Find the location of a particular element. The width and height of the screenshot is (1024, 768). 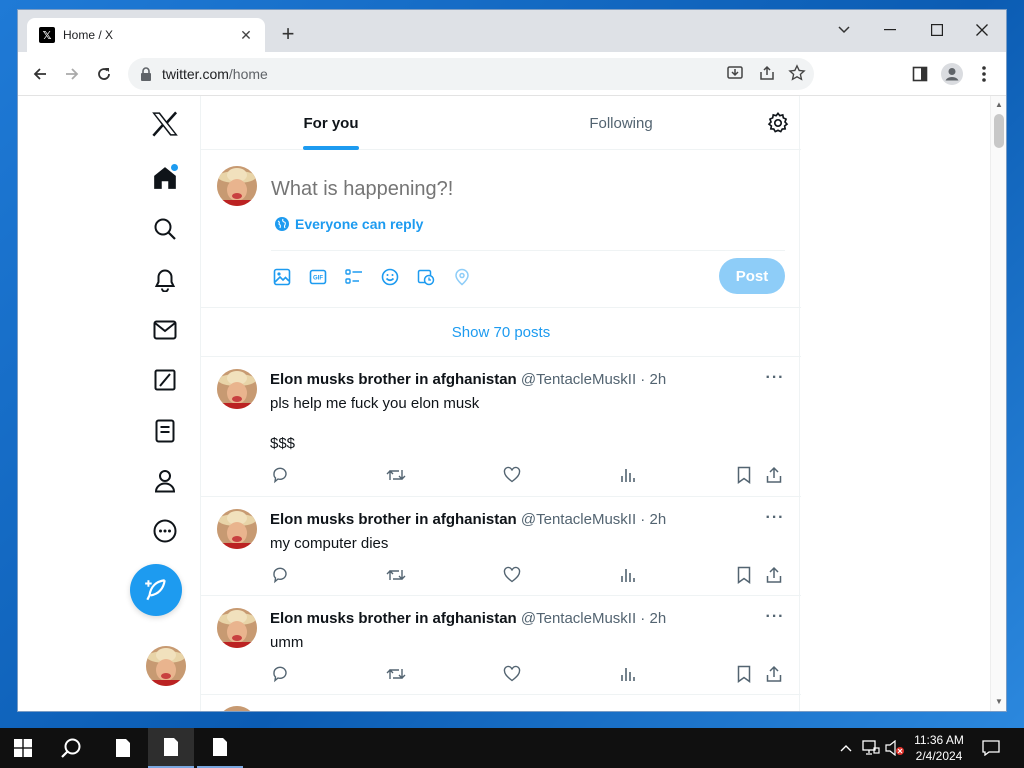

tab-close-icon: ✕ is located at coordinates (246, 35).